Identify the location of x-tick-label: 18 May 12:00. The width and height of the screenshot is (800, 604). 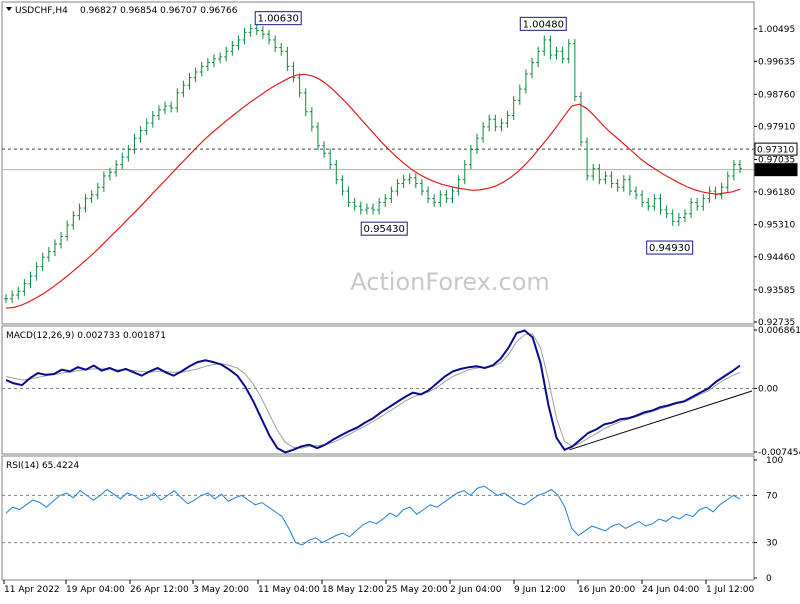
(353, 590).